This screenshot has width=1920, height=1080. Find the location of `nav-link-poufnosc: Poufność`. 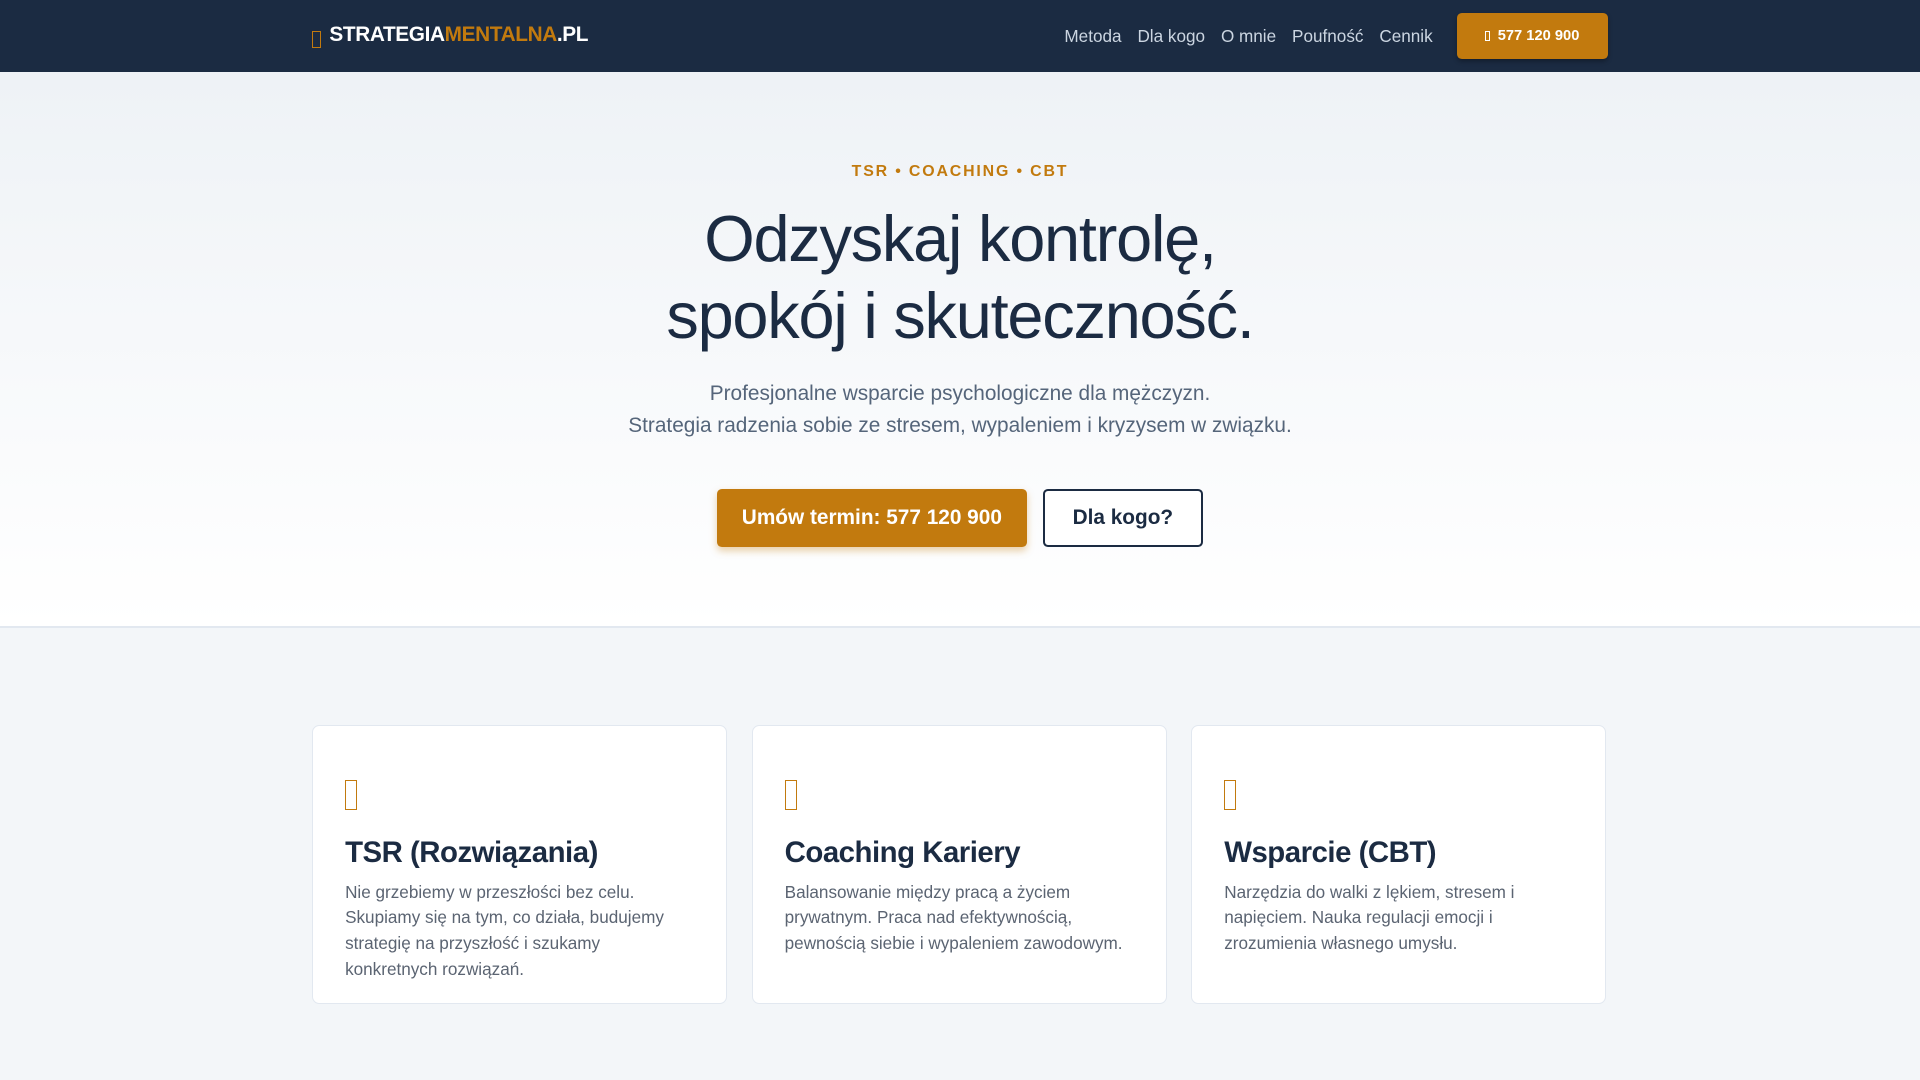

nav-link-poufnosc: Poufność is located at coordinates (1327, 36).